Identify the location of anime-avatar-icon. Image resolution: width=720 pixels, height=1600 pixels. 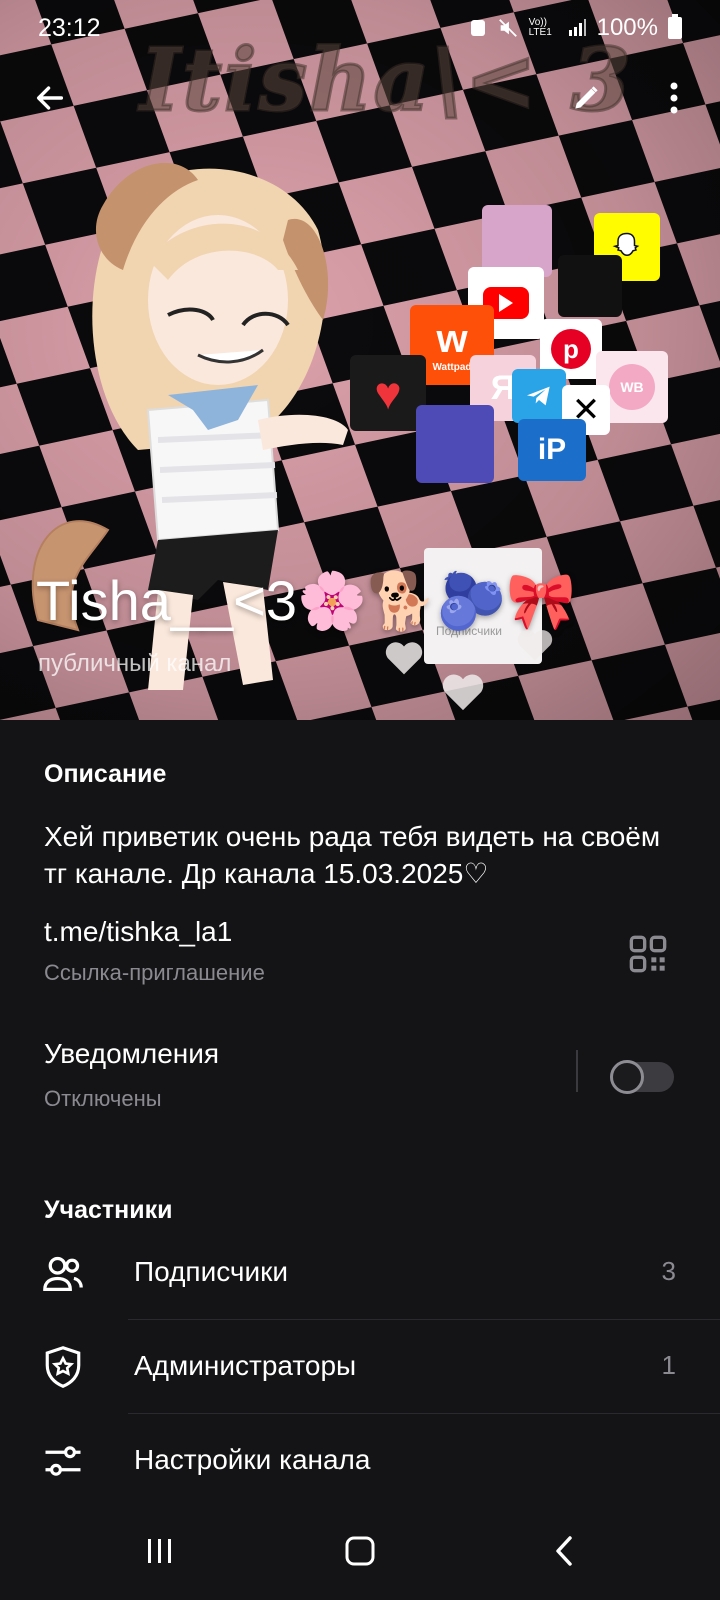
(455, 444).